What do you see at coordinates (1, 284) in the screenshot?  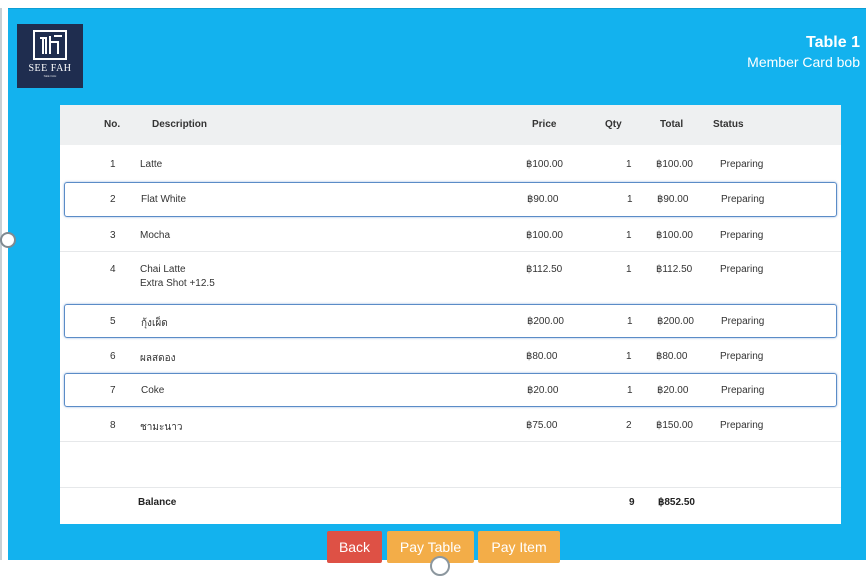 I see `window-edge` at bounding box center [1, 284].